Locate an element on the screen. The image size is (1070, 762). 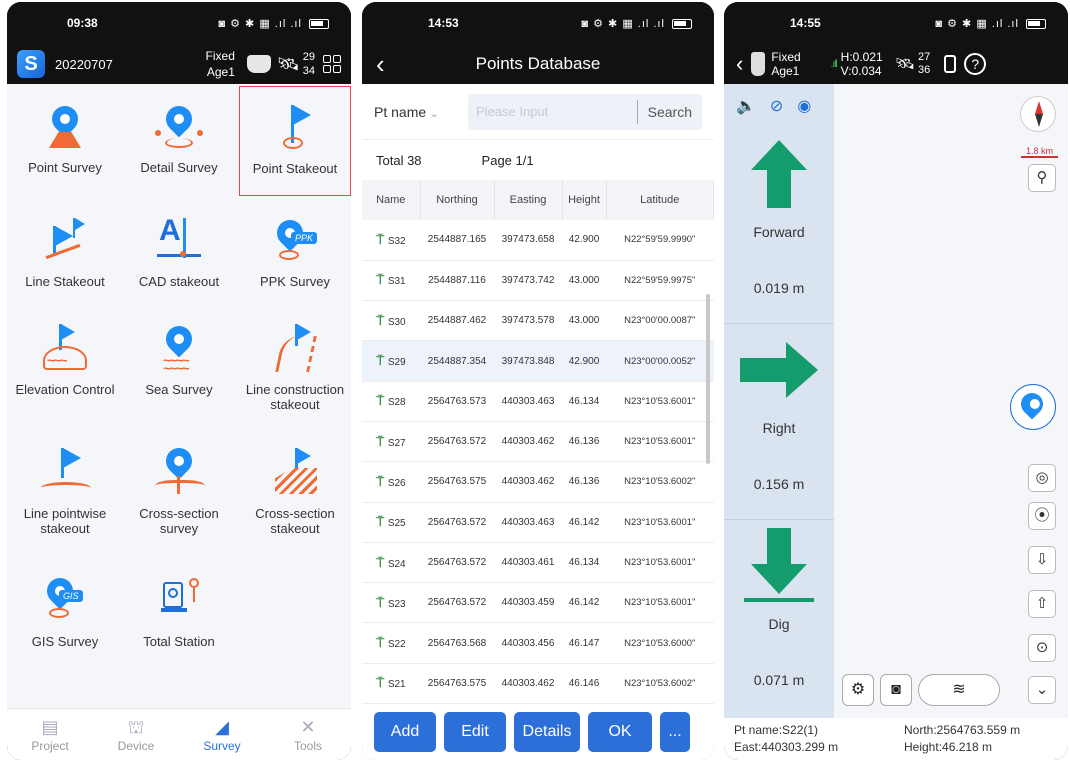
point-name-cell: ⍑ S25 is located at coordinates (391, 522).